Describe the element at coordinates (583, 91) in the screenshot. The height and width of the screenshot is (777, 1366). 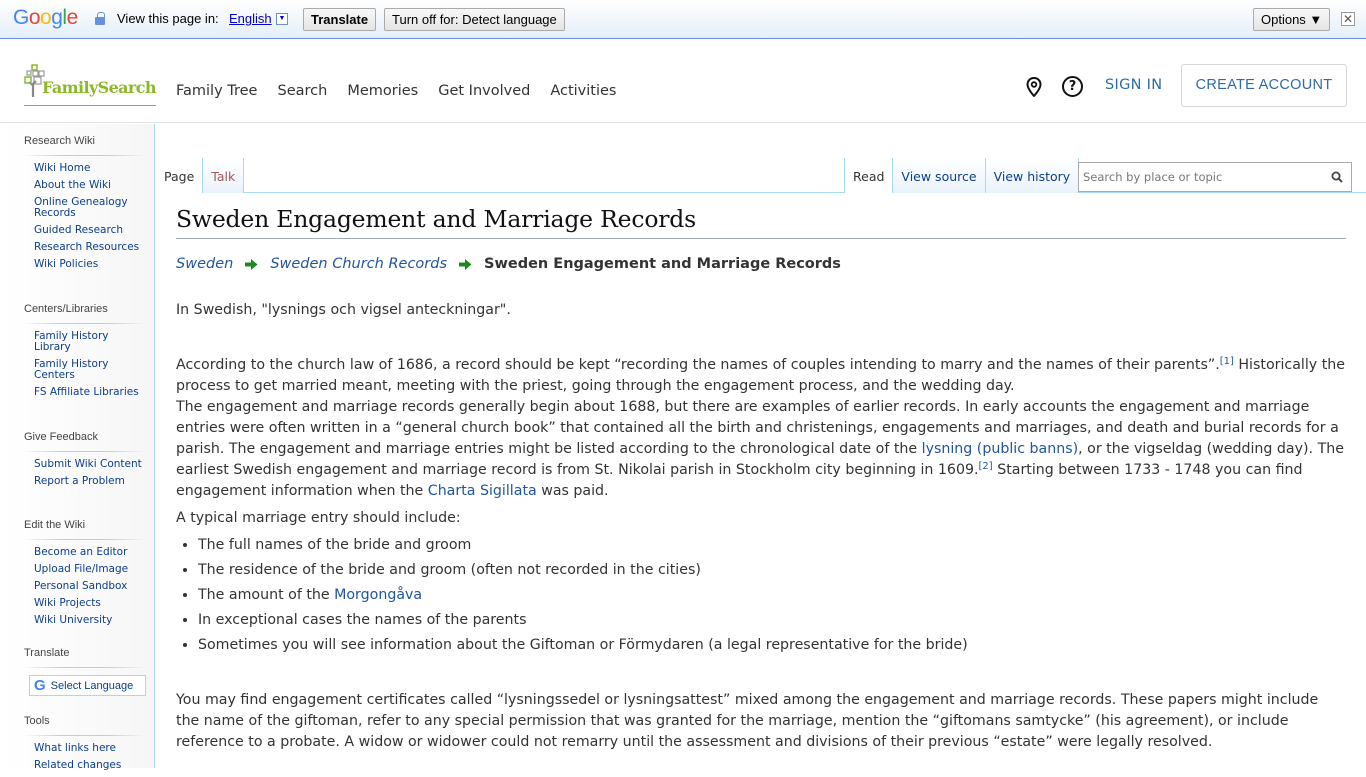
I see `nav-activities: Activities` at that location.